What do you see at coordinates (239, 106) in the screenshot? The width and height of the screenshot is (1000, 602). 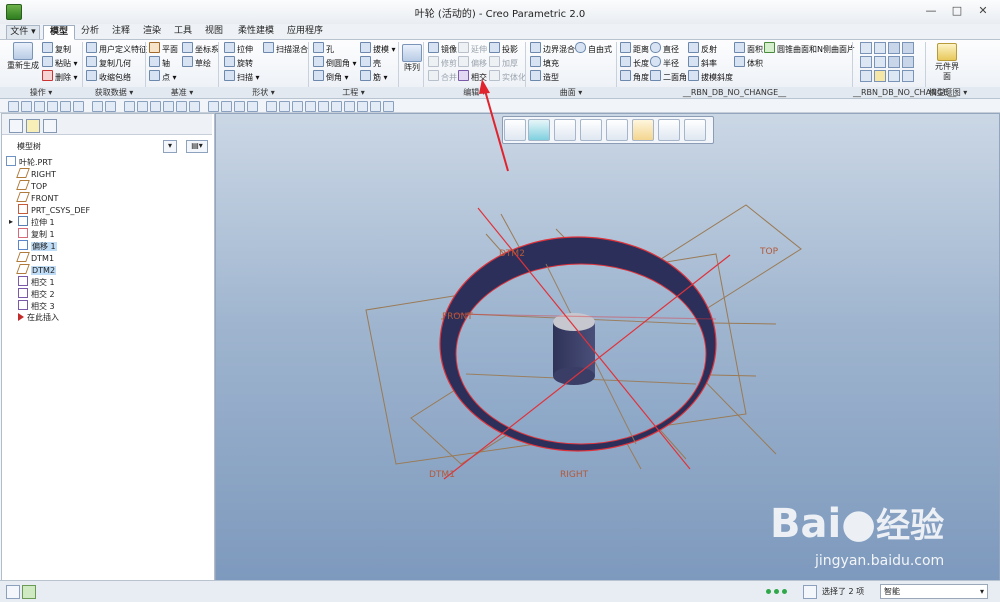 I see `reorient-icon` at bounding box center [239, 106].